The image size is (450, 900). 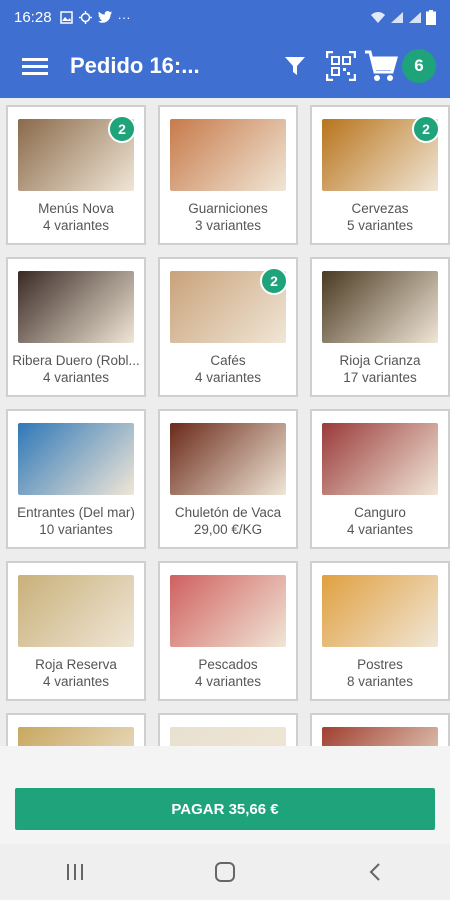 What do you see at coordinates (76, 664) in the screenshot?
I see `product-name: Roja Reserva` at bounding box center [76, 664].